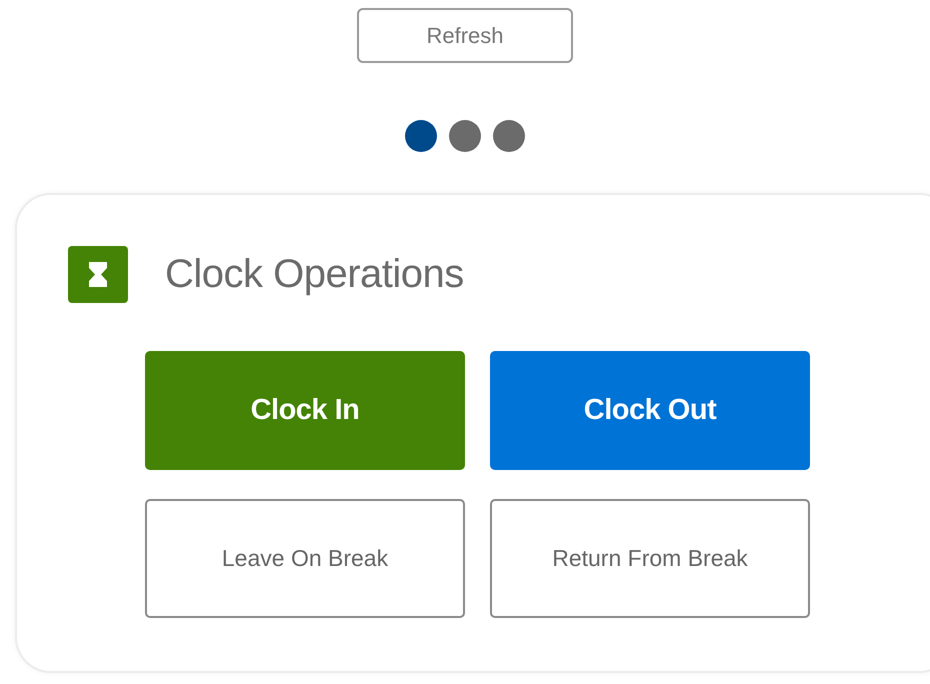 The width and height of the screenshot is (930, 684). Describe the element at coordinates (465, 35) in the screenshot. I see `refresh-button: Refresh` at that location.